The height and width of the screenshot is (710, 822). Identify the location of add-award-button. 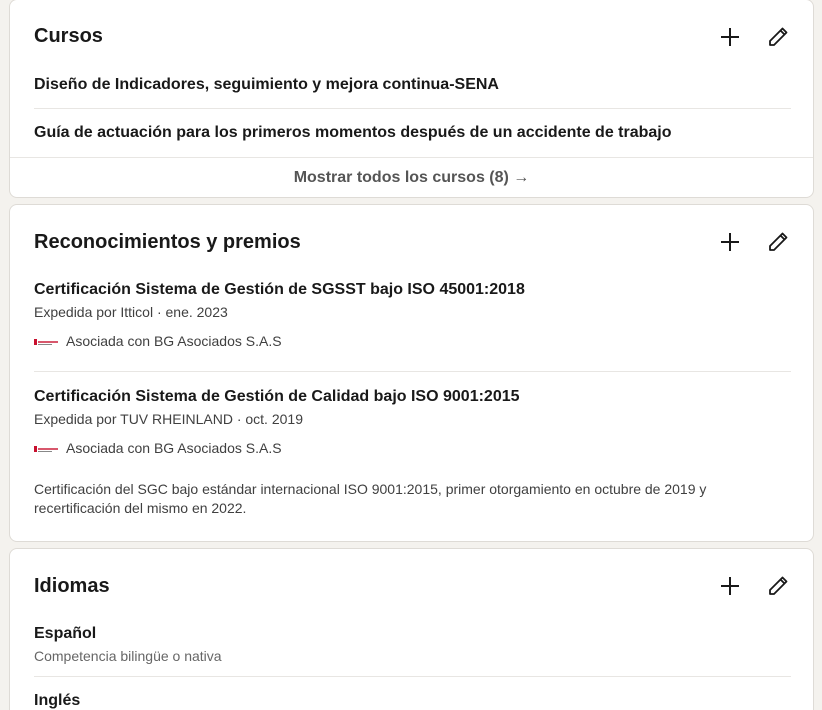
(730, 242).